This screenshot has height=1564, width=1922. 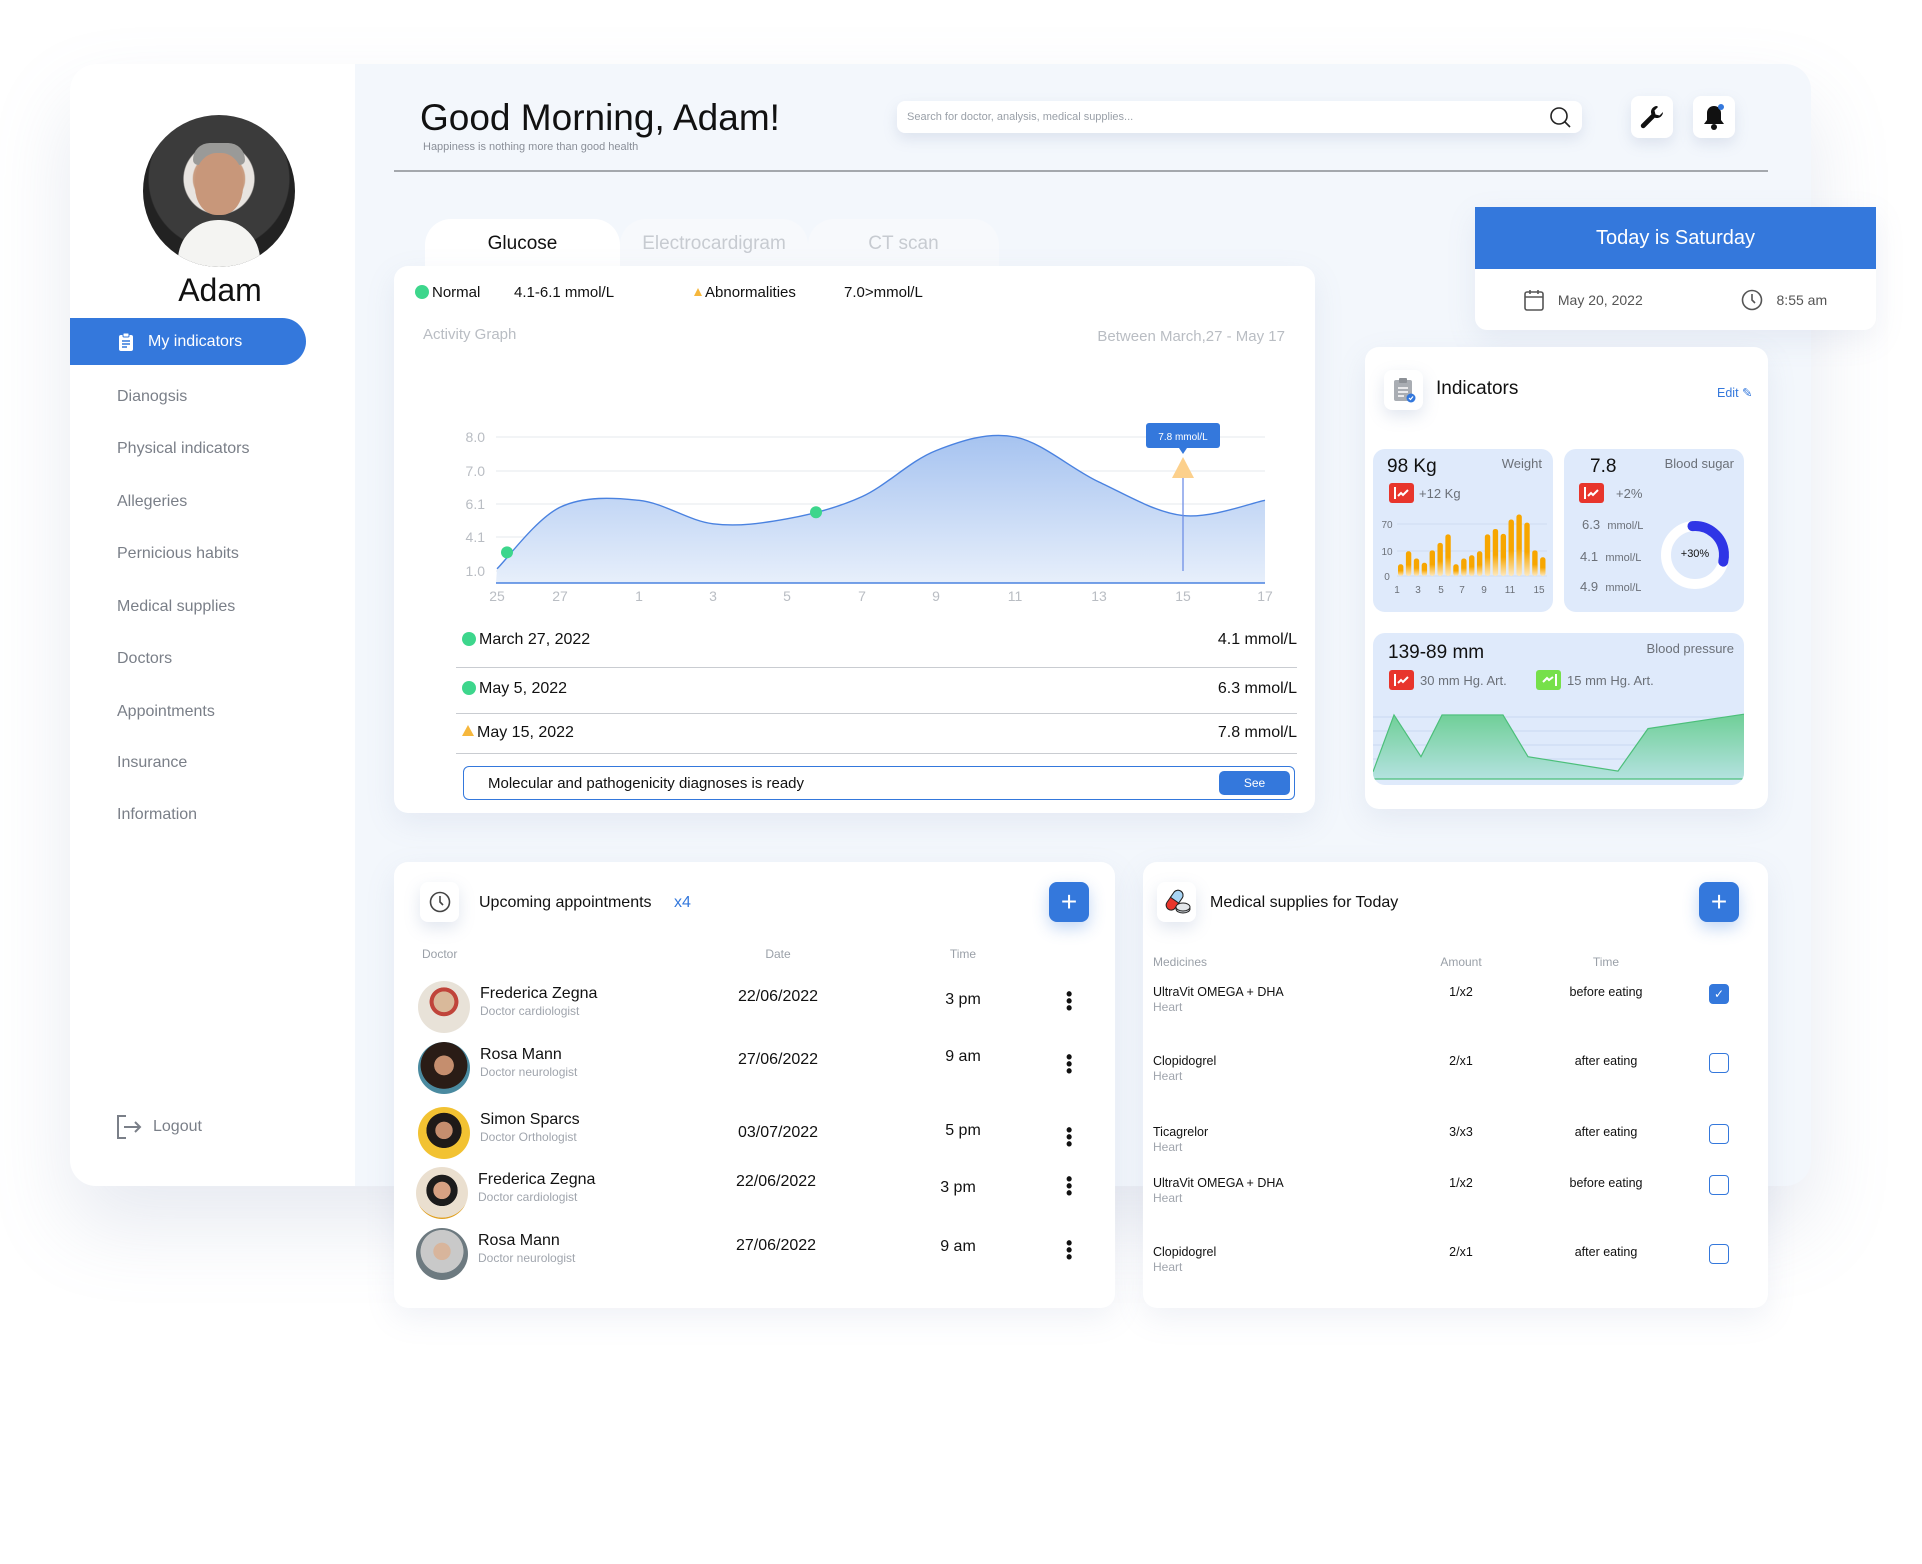 What do you see at coordinates (497, 596) in the screenshot?
I see `x-tick-label: 25` at bounding box center [497, 596].